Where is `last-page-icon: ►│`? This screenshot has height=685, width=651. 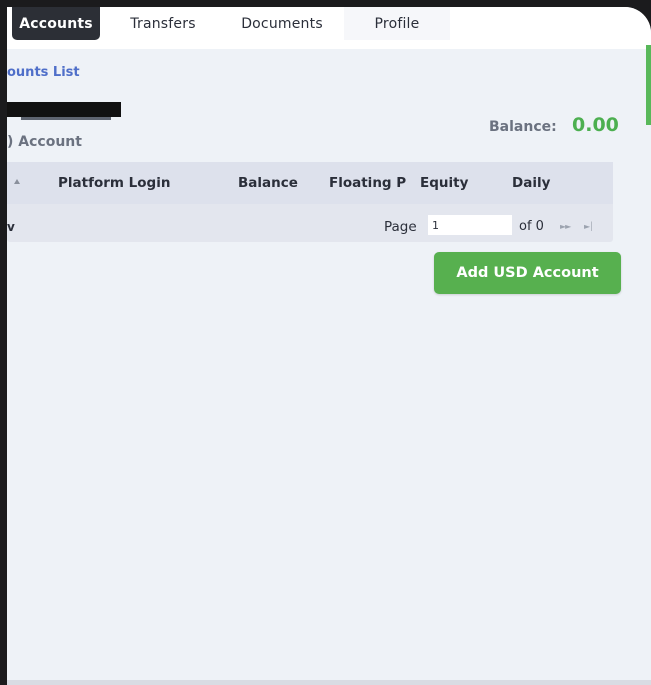
last-page-icon: ►│ is located at coordinates (589, 226).